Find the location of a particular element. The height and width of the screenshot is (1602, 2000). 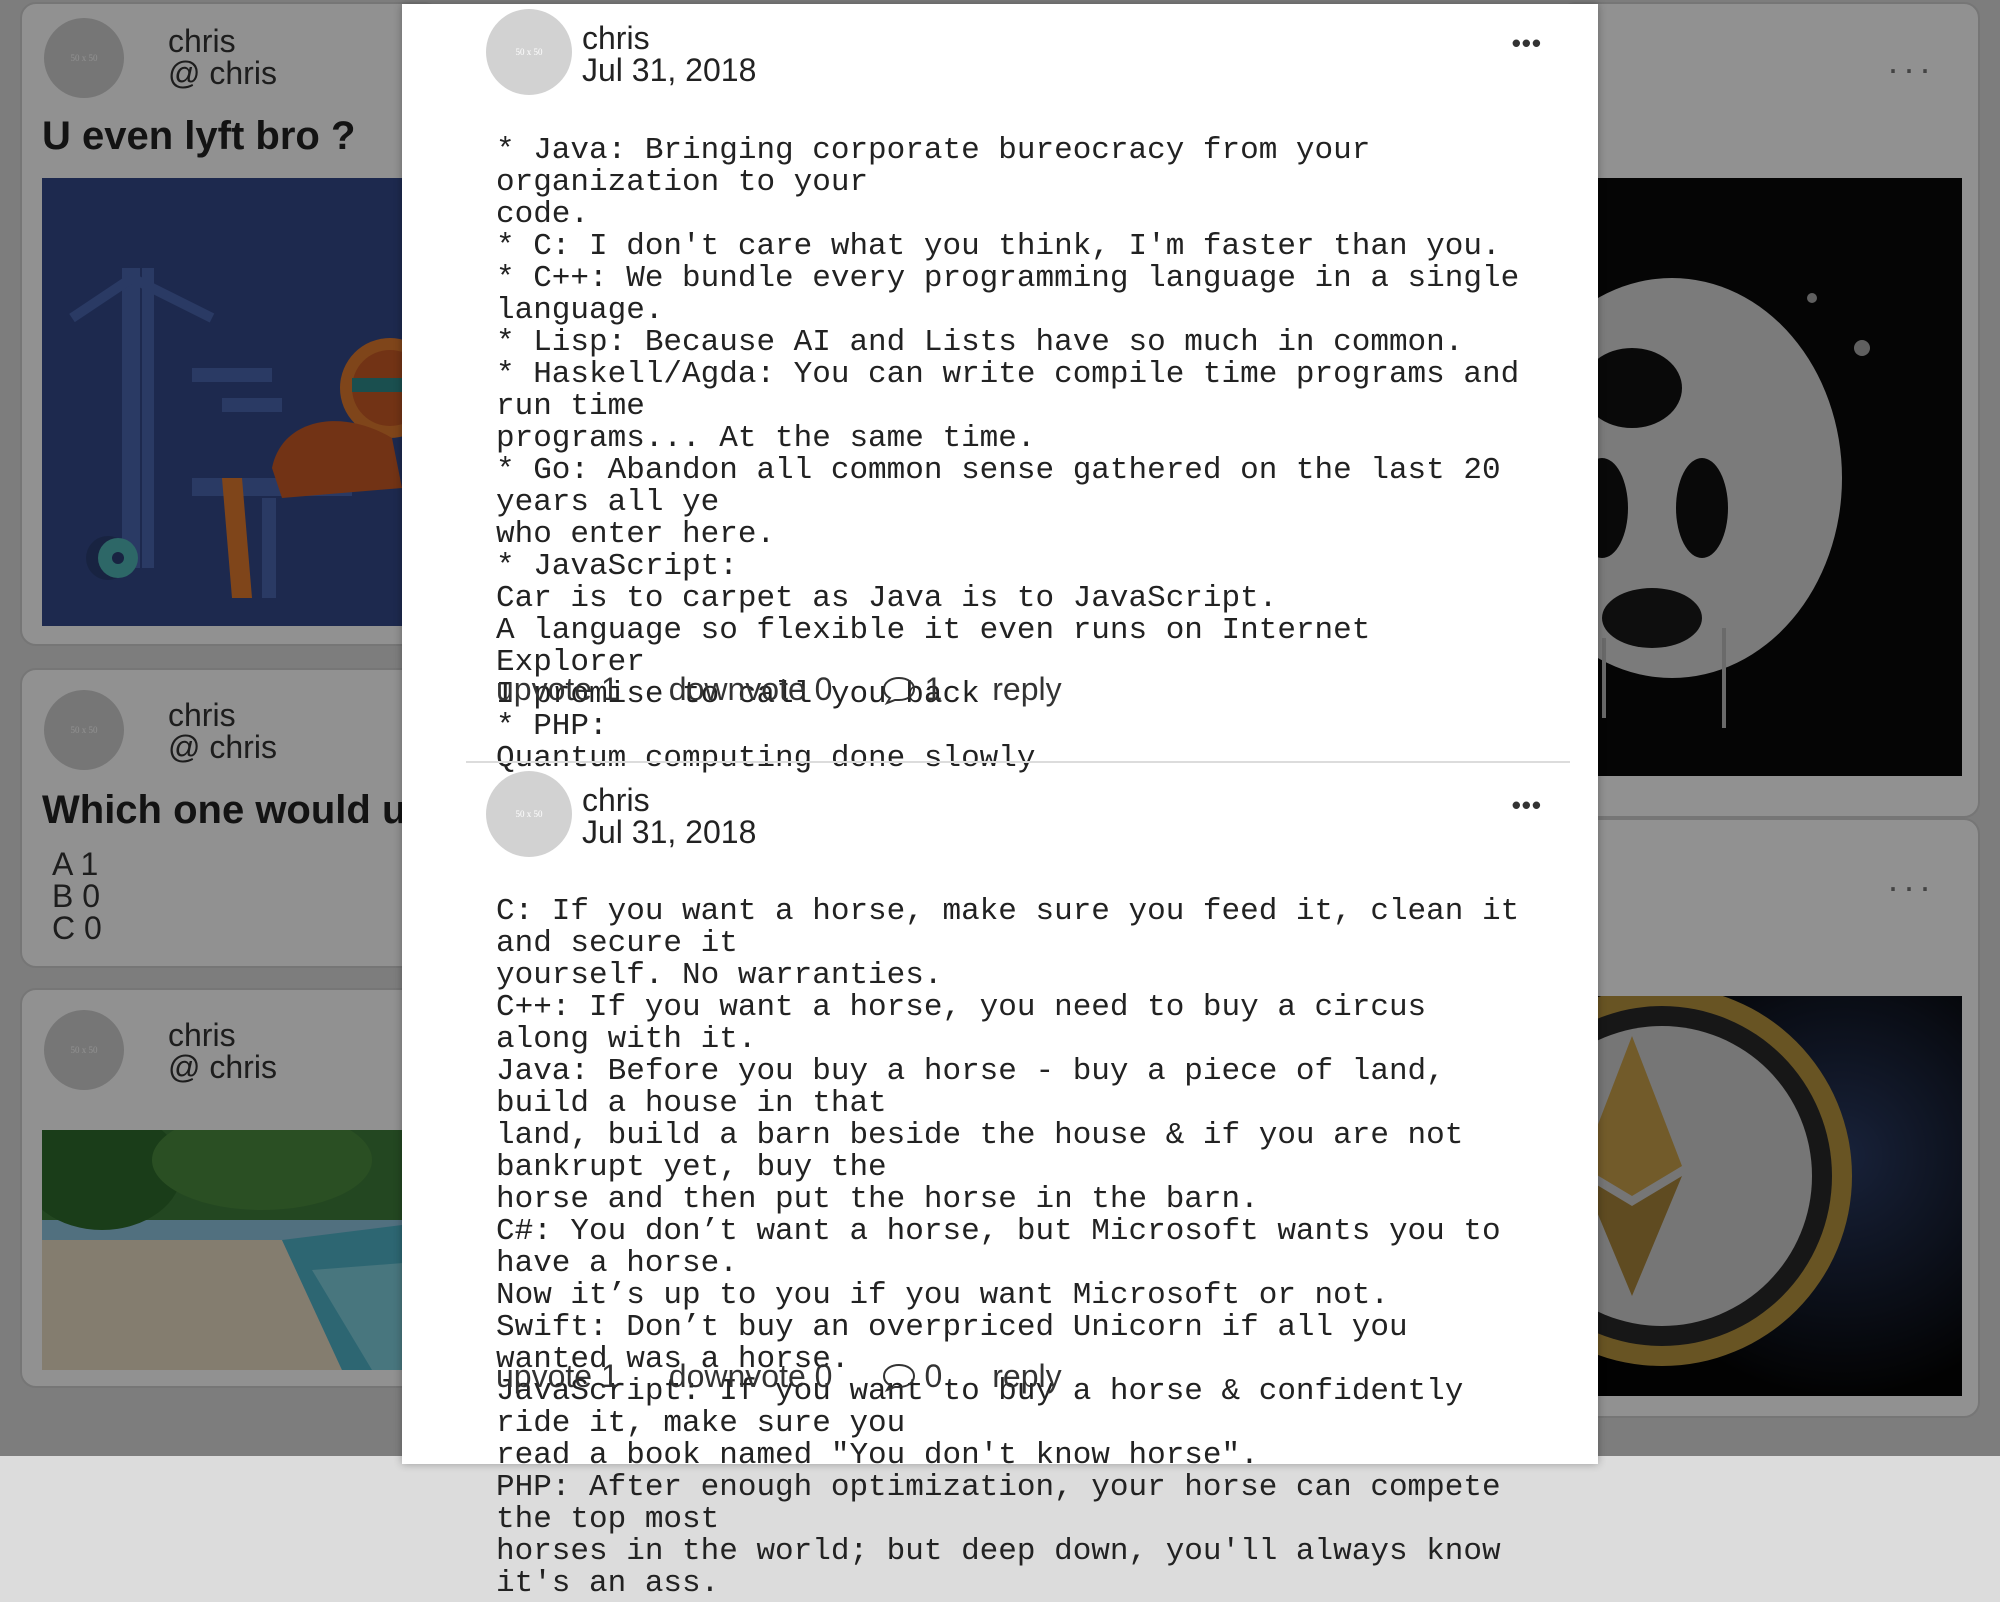

gym-illustration-icon is located at coordinates (240, 402).